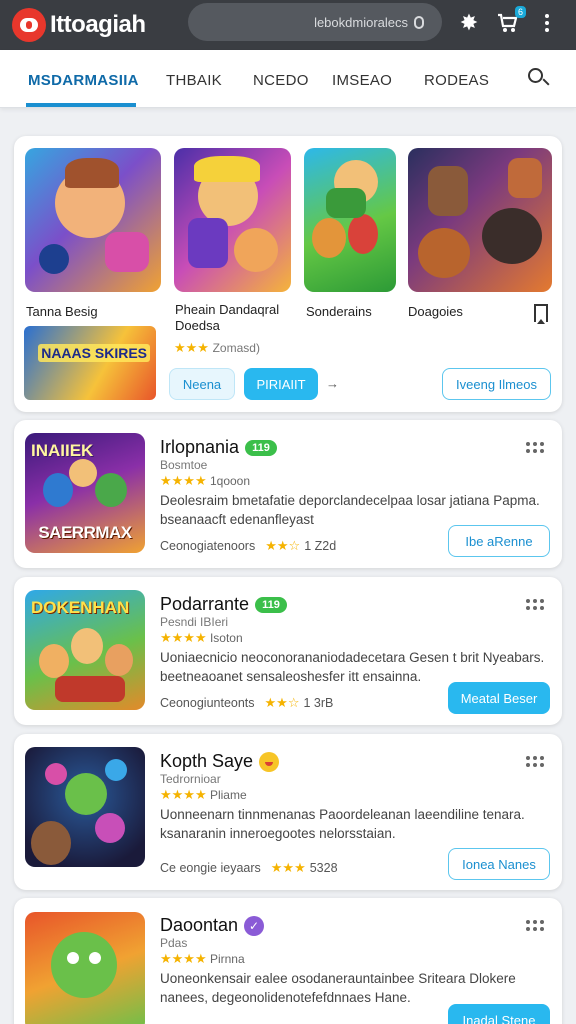 The width and height of the screenshot is (576, 1024). I want to click on verified-badge-icon: ✓, so click(254, 926).